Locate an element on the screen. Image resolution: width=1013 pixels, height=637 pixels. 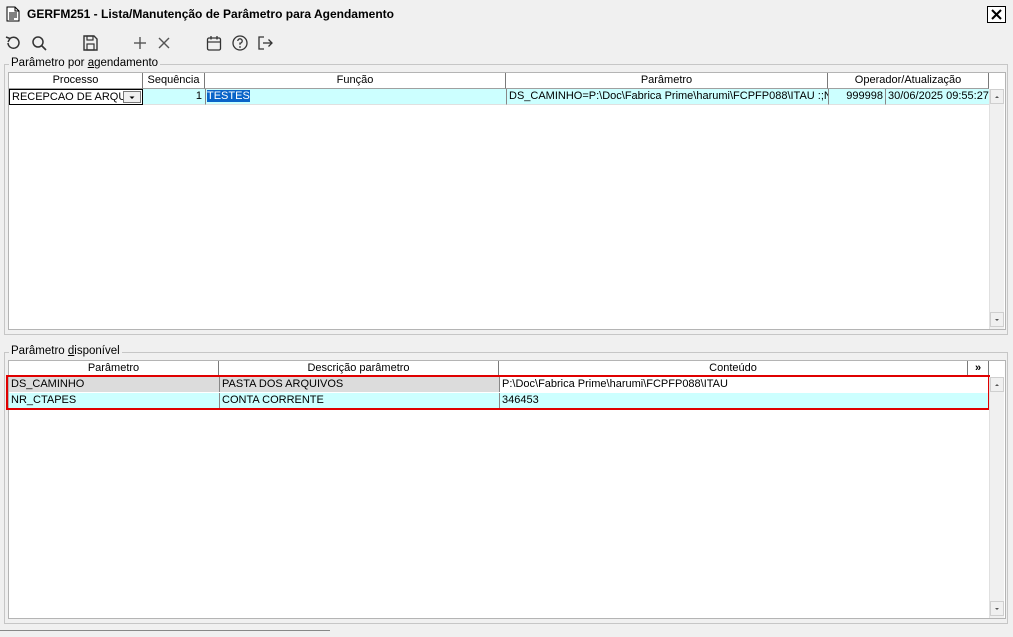
add-button is located at coordinates (140, 43).